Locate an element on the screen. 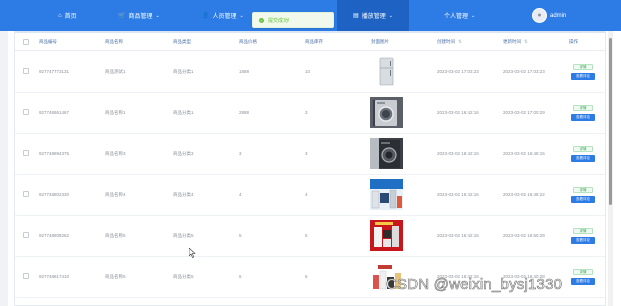 This screenshot has height=306, width=621. scrollbar-thumb is located at coordinates (610, 121).